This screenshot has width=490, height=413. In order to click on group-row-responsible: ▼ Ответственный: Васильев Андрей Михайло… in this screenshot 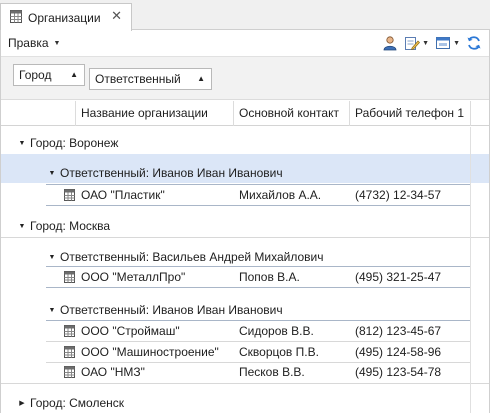, I will do `click(245, 257)`.